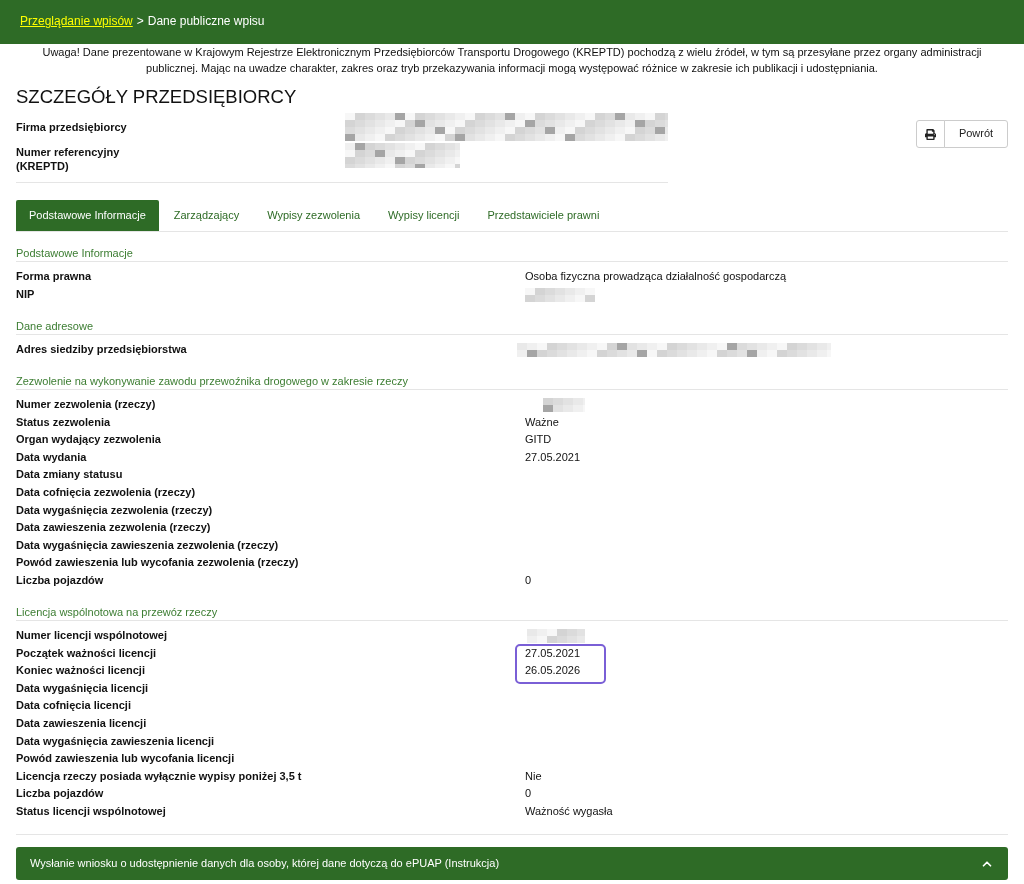 The width and height of the screenshot is (1024, 884). What do you see at coordinates (512, 864) in the screenshot?
I see `accordion-header: Wysłanie wniosku o udostępnienie danych dla osoby, której dane dotyczą do ePUAP (Instrukcja)` at bounding box center [512, 864].